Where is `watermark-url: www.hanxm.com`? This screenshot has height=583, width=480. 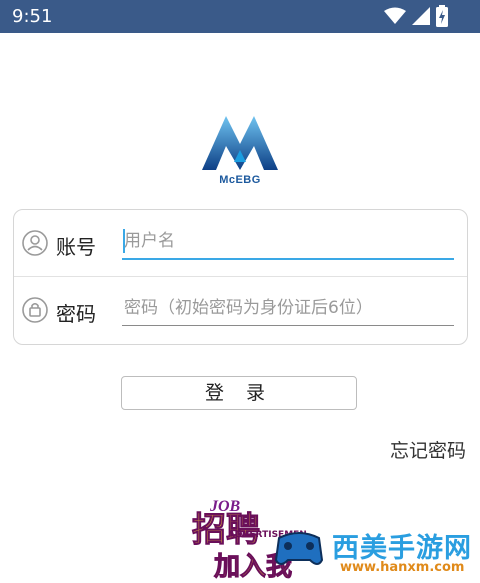
watermark-url: www.hanxm.com is located at coordinates (402, 567).